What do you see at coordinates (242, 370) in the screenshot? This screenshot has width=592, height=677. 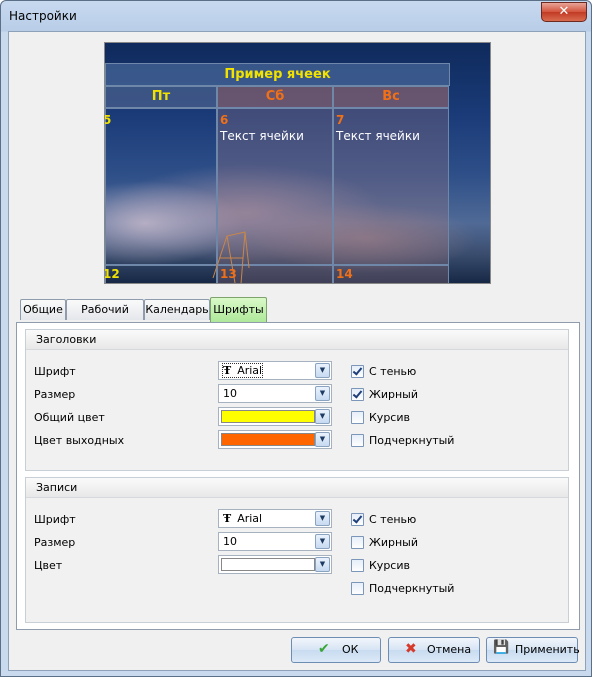 I see `headers-font-value: Ŧ Arial` at bounding box center [242, 370].